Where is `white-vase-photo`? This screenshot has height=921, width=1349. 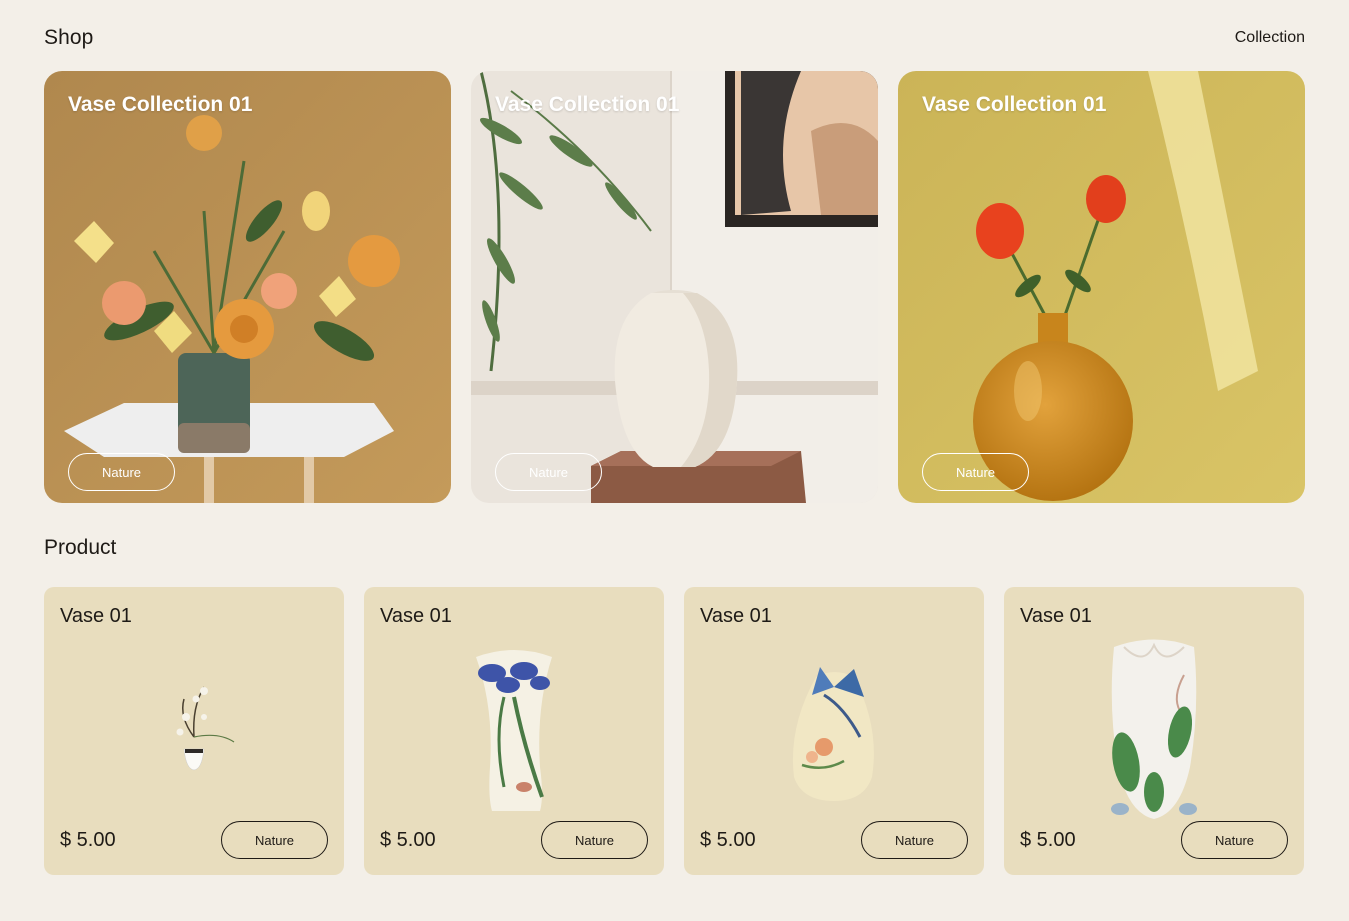 white-vase-photo is located at coordinates (674, 287).